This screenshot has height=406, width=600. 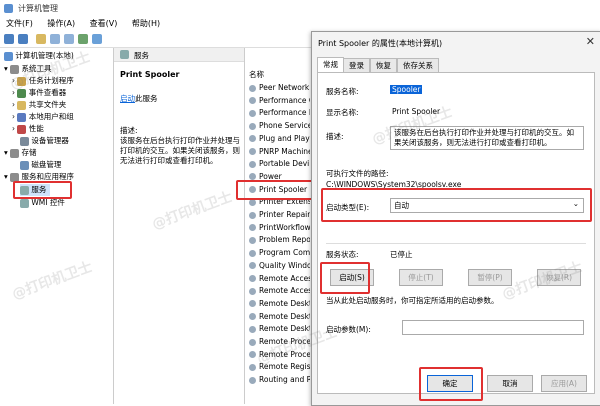 What do you see at coordinates (564, 383) in the screenshot?
I see `apply-button: 应用(A)` at bounding box center [564, 383].